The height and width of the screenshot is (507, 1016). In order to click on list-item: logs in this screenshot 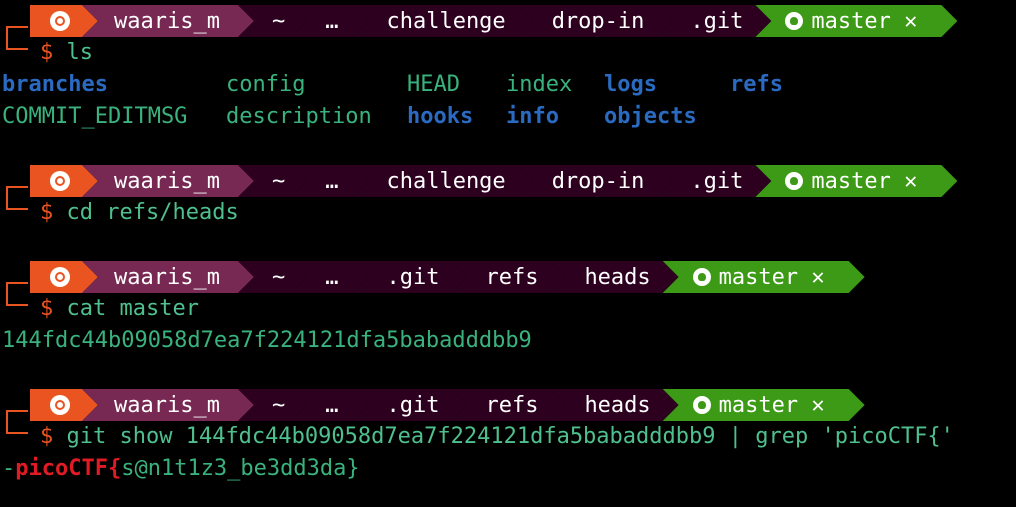, I will do `click(630, 84)`.